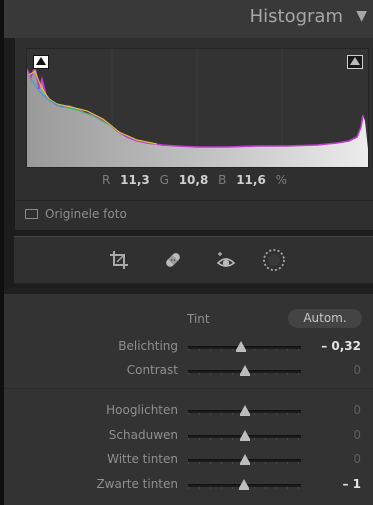 The image size is (373, 505). Describe the element at coordinates (351, 484) in the screenshot. I see `slider-value: – 1` at that location.